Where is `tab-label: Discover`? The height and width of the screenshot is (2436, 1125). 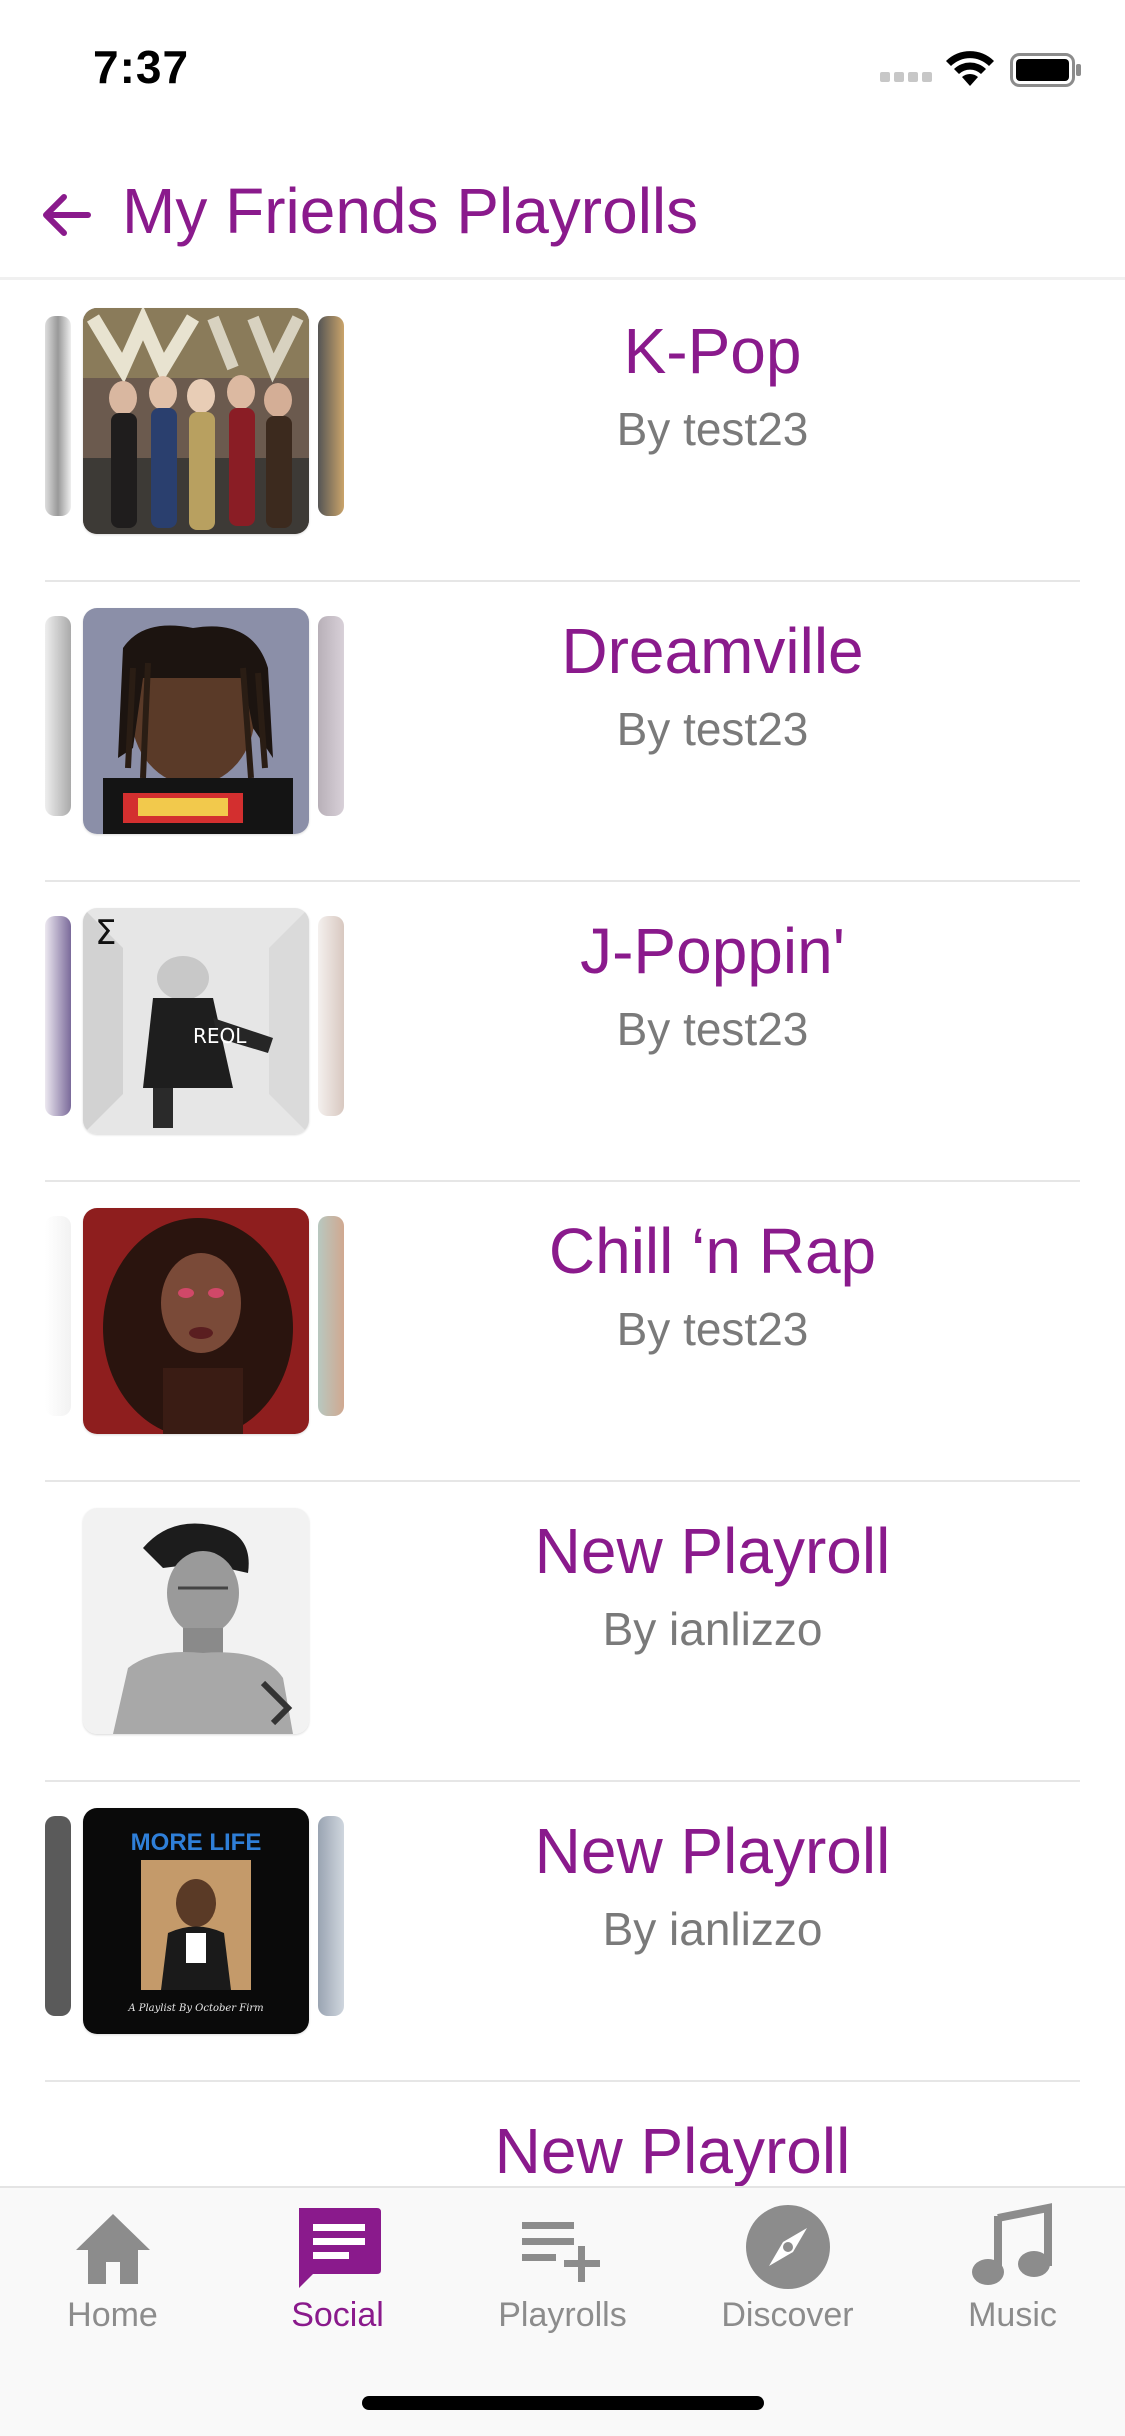 tab-label: Discover is located at coordinates (787, 2315).